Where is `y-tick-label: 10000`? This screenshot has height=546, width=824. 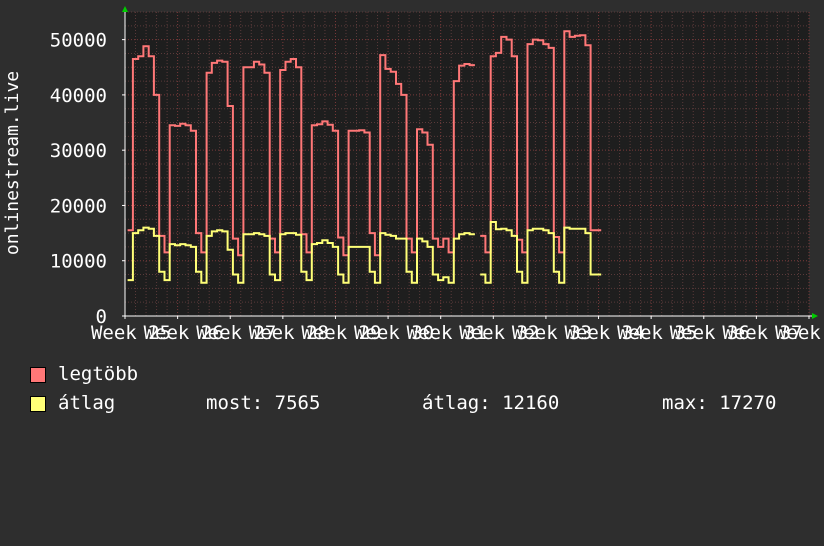 y-tick-label: 10000 is located at coordinates (78, 262).